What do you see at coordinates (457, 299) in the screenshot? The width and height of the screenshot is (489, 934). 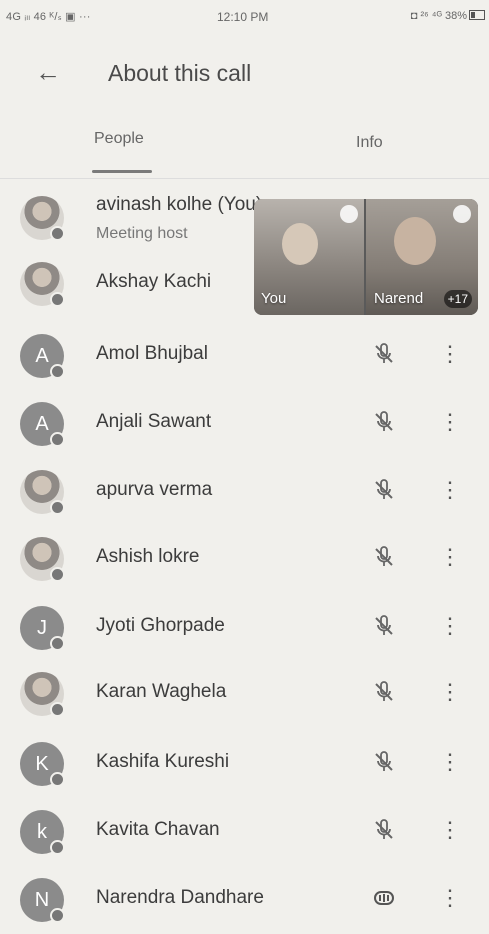 I see `more-participants-badge: +17` at bounding box center [457, 299].